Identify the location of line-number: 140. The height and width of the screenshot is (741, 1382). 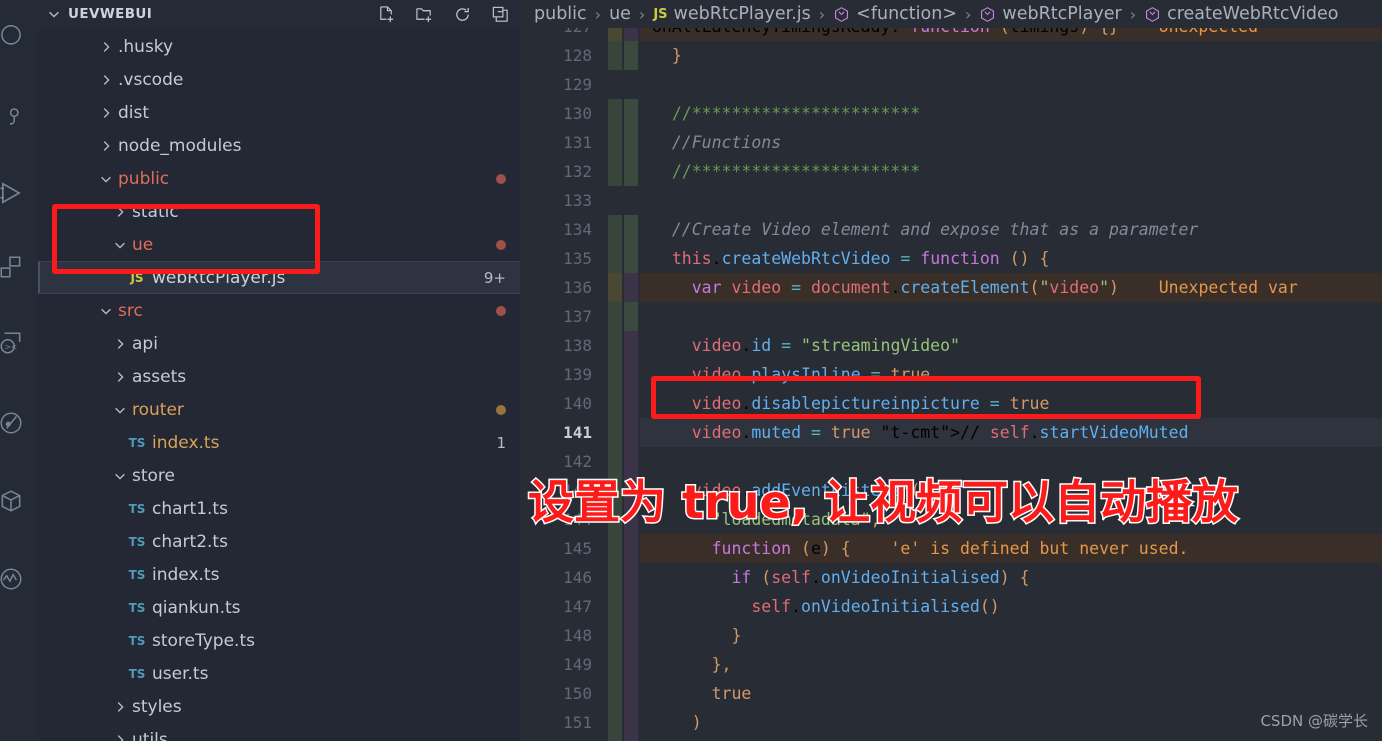
(577, 403).